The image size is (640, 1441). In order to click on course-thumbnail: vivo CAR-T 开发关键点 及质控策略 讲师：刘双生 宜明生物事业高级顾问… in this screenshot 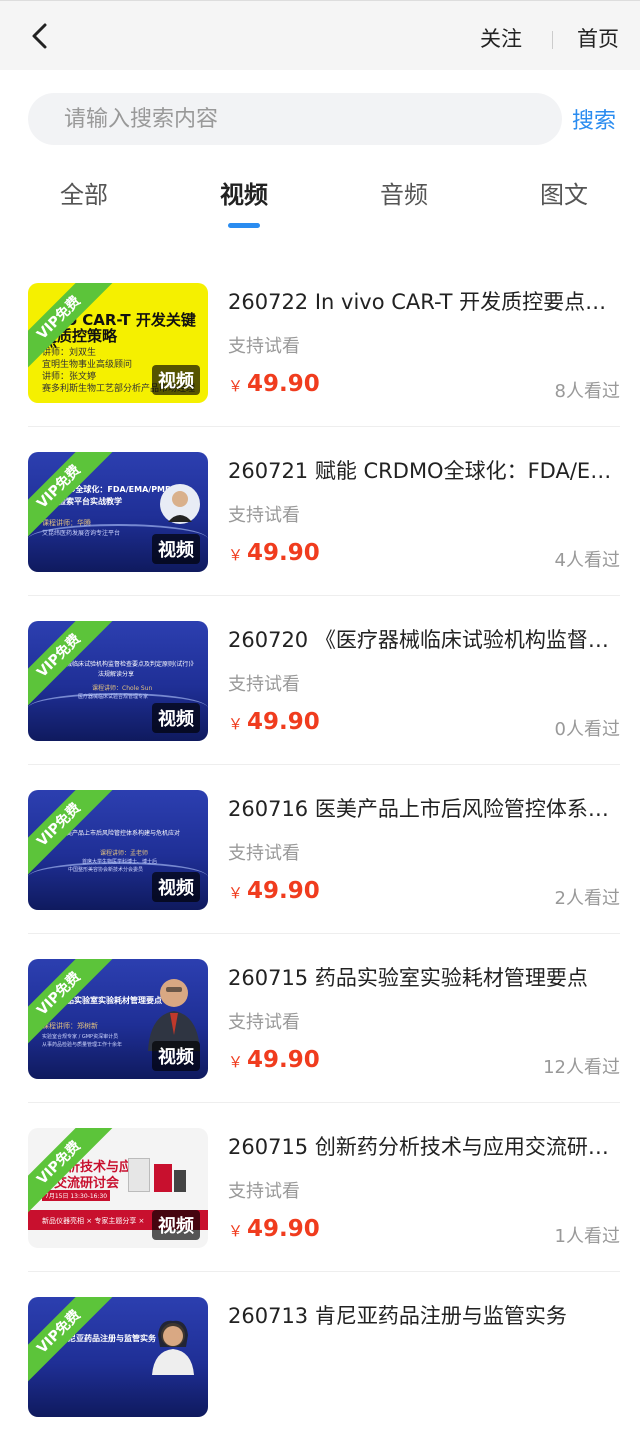, I will do `click(118, 343)`.